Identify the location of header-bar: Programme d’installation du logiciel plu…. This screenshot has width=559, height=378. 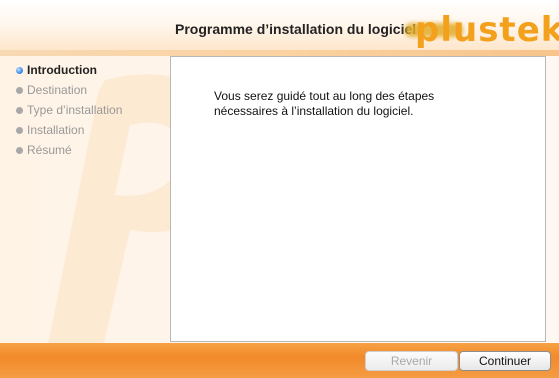
(279, 28).